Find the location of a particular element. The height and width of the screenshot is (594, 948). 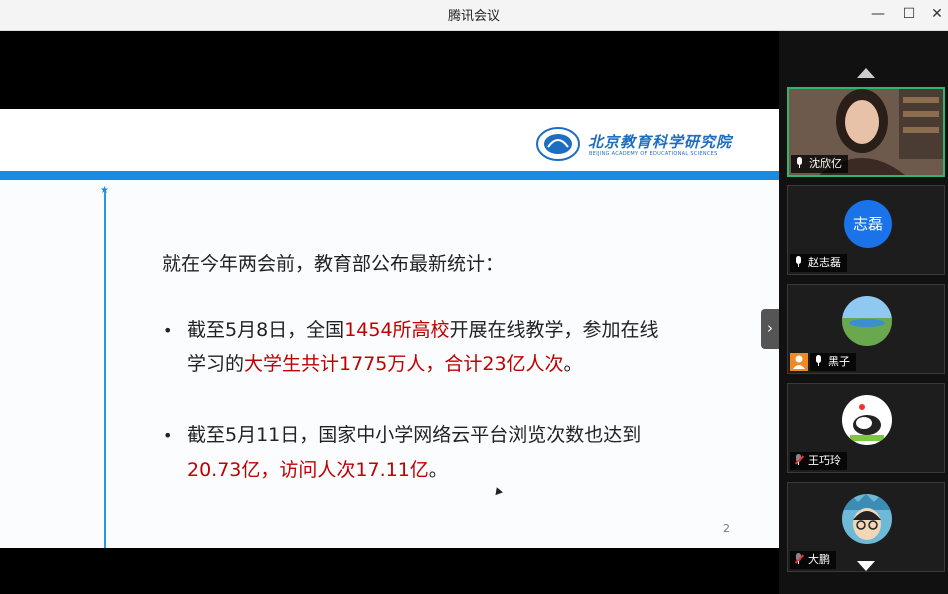

bullet2-highlight: 20.73亿，访问人次17.11亿 is located at coordinates (308, 470).